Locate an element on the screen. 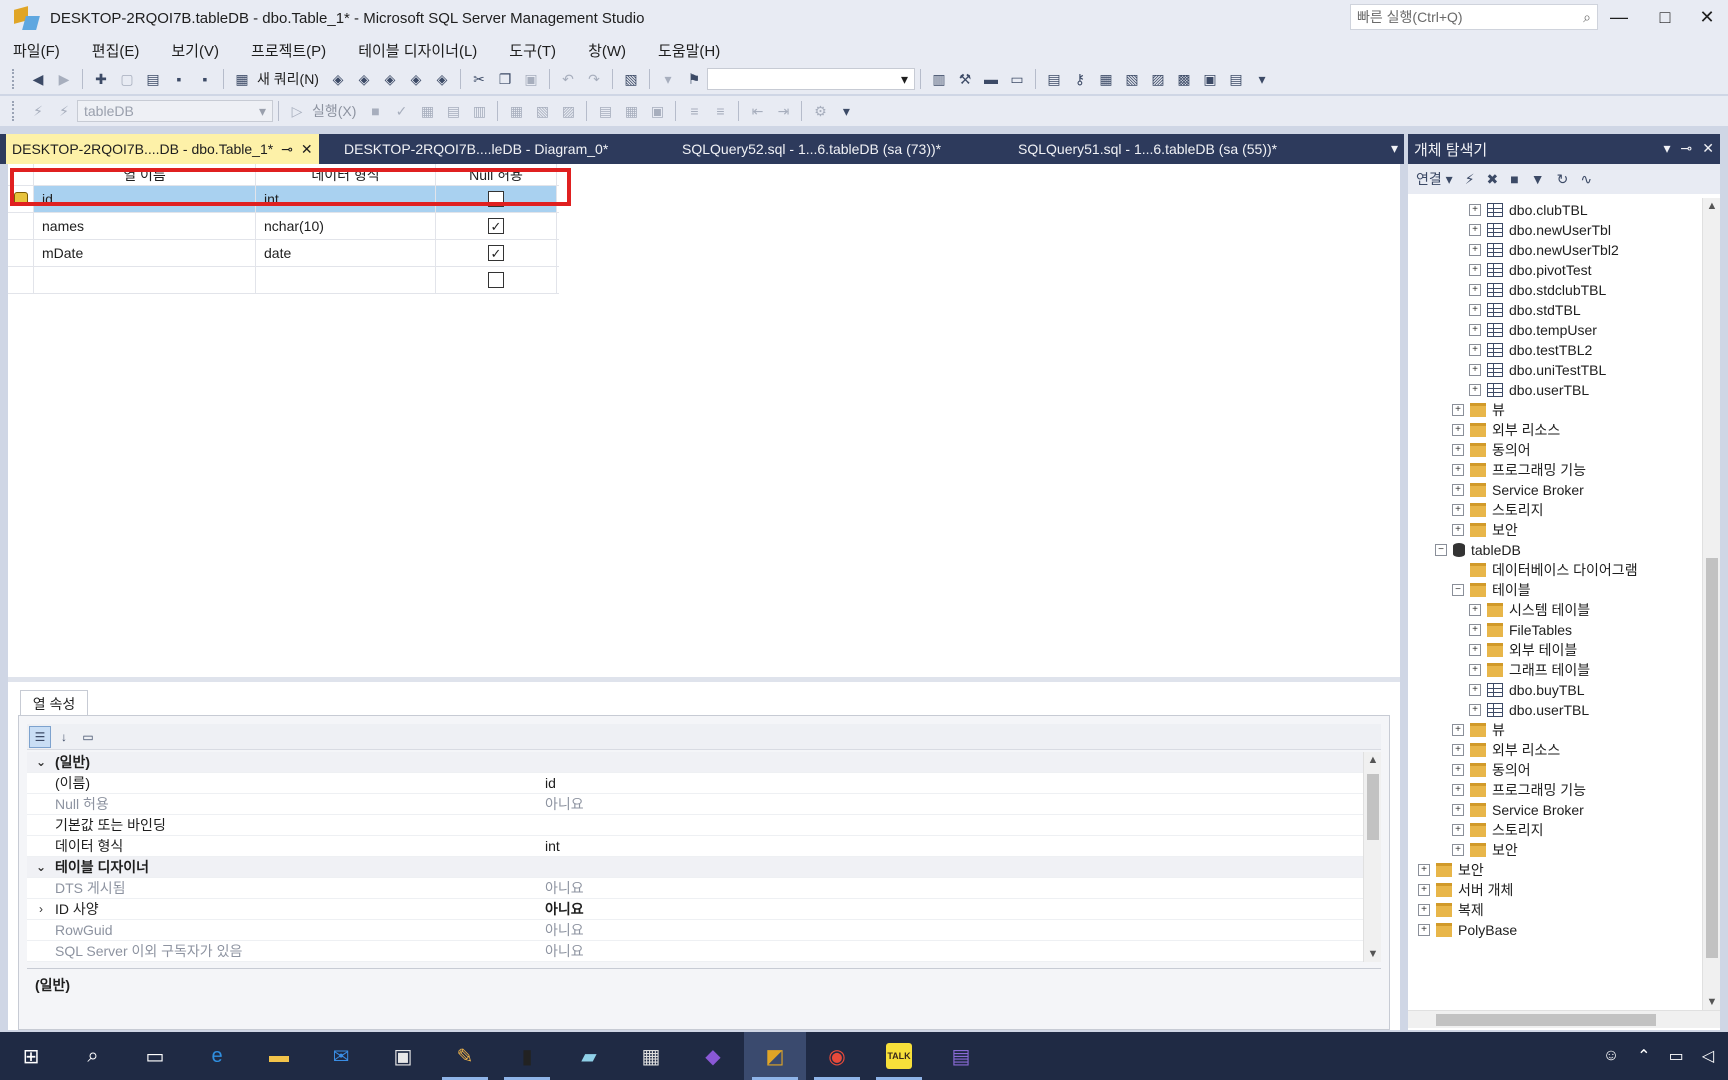  connect-icon: ⚡ is located at coordinates (38, 111).